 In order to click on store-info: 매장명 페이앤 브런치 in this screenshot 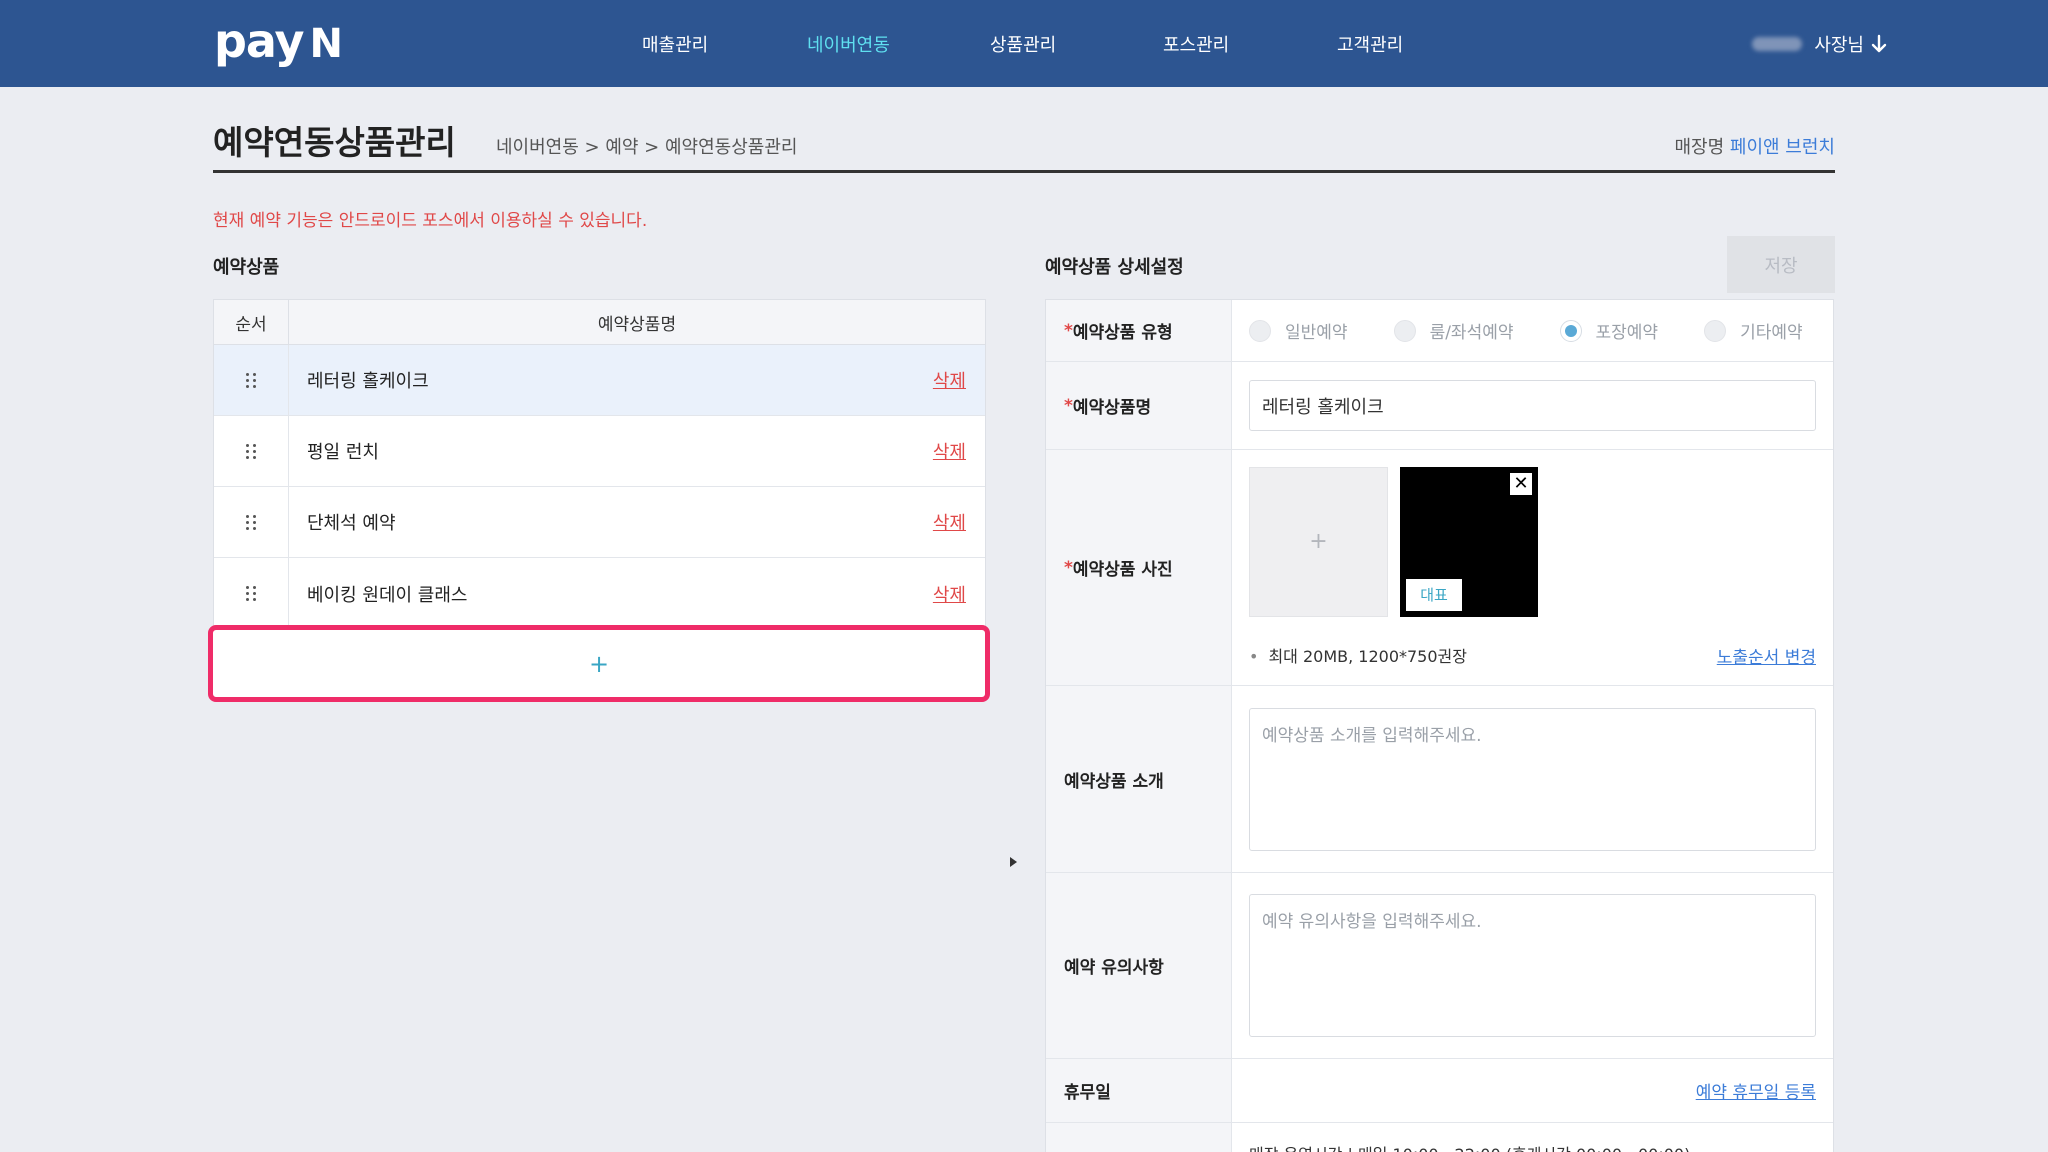, I will do `click(1754, 146)`.